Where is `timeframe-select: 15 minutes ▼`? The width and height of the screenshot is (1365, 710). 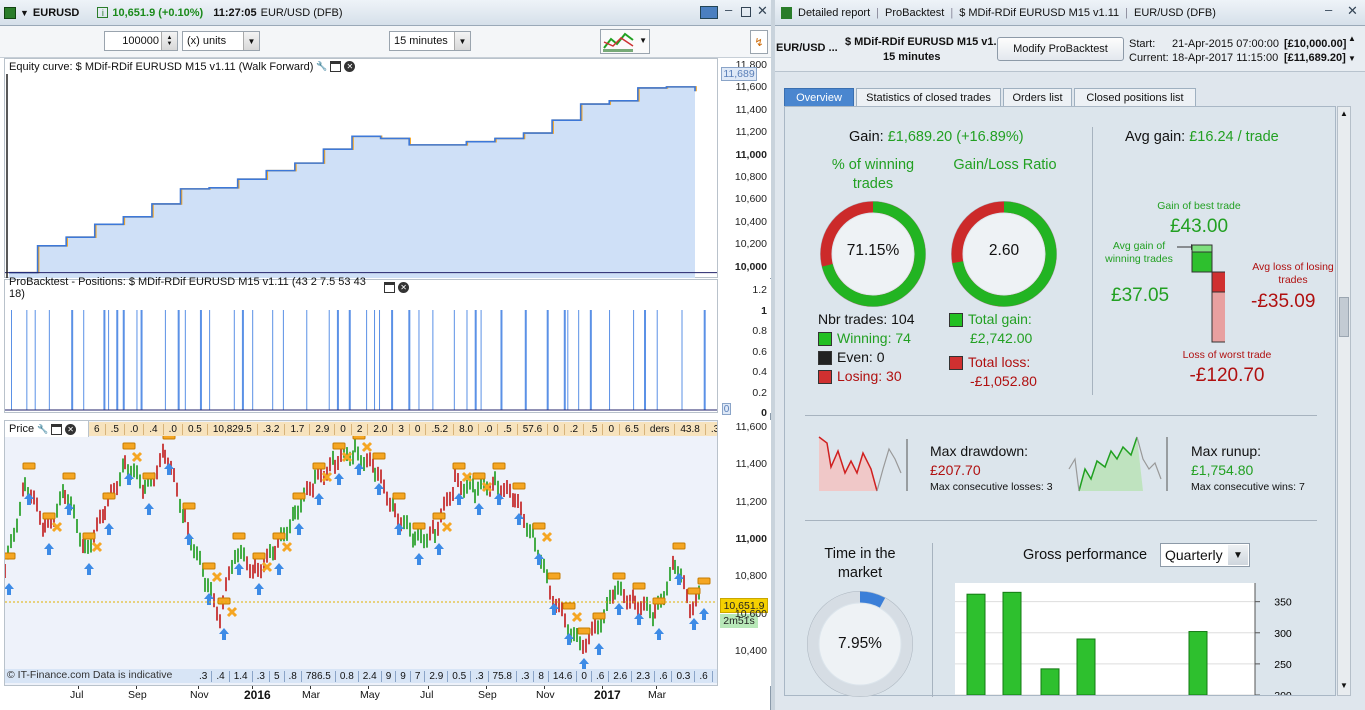
timeframe-select: 15 minutes ▼ is located at coordinates (430, 41).